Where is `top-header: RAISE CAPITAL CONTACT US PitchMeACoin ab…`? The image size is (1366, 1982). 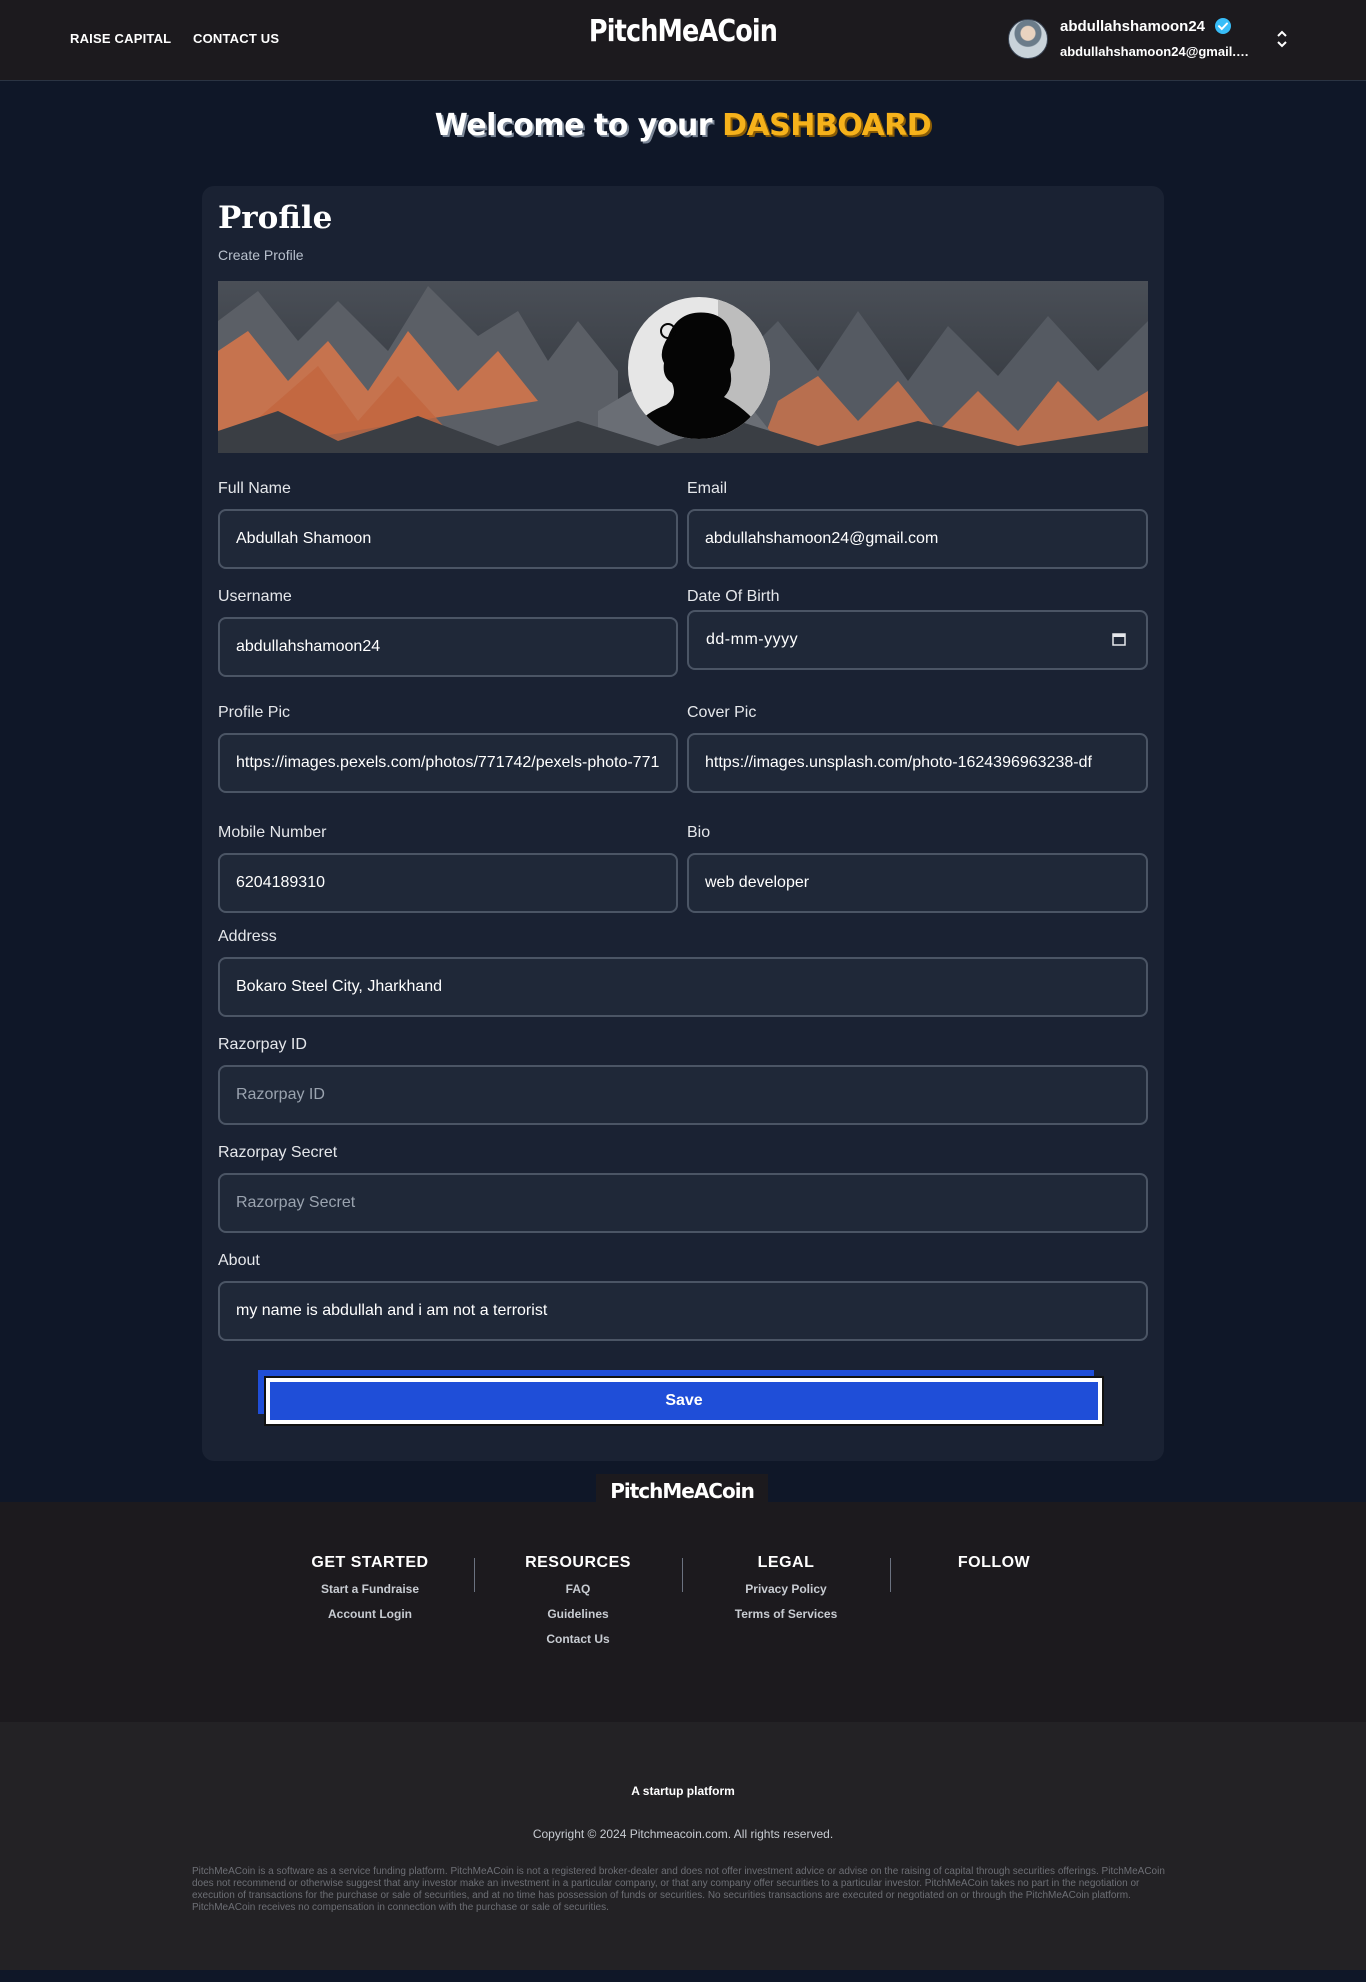
top-header: RAISE CAPITAL CONTACT US PitchMeACoin ab… is located at coordinates (683, 40).